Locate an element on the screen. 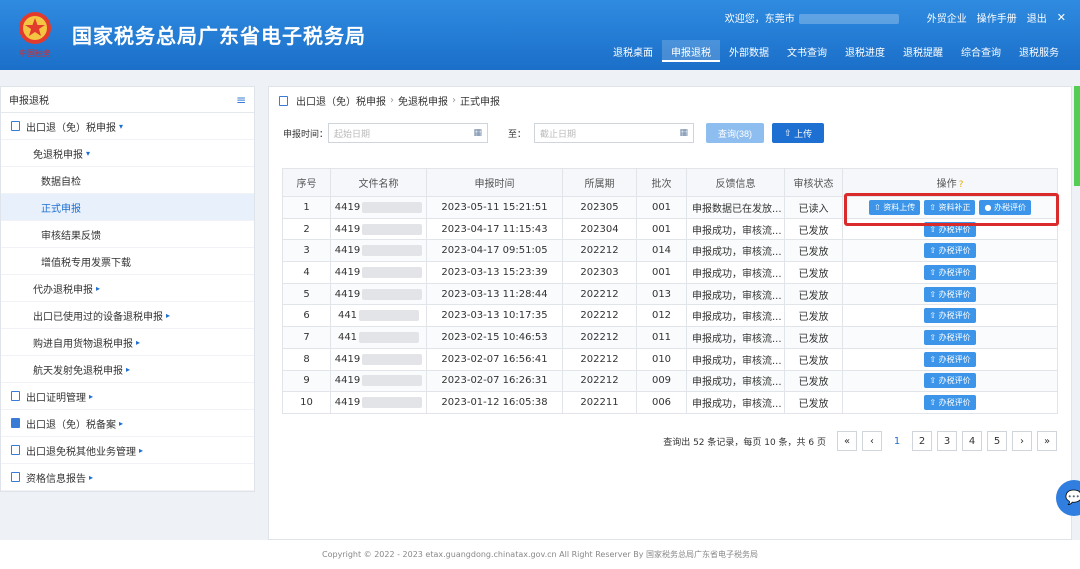 This screenshot has height=569, width=1080. nav-refund-reminder: 退税提醒 is located at coordinates (923, 51).